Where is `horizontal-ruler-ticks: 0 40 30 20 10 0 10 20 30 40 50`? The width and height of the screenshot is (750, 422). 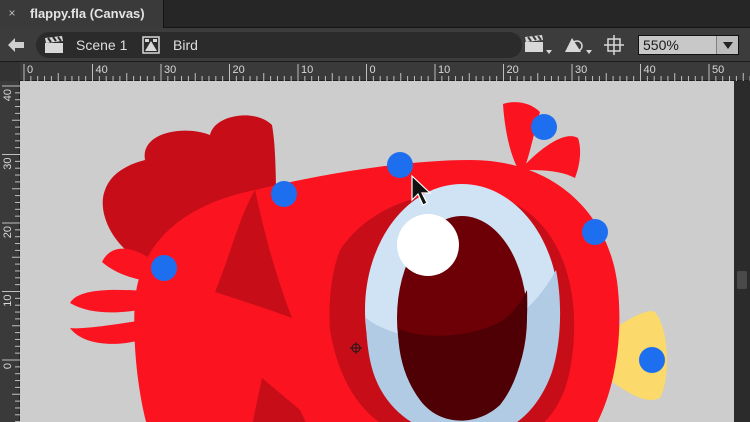
horizontal-ruler-ticks: 0 40 30 20 10 0 10 20 30 40 50 is located at coordinates (386, 72).